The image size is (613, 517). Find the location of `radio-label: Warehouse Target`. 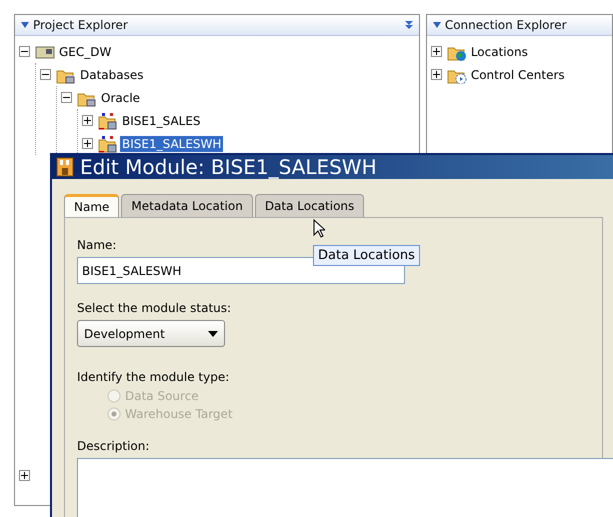

radio-label: Warehouse Target is located at coordinates (179, 414).